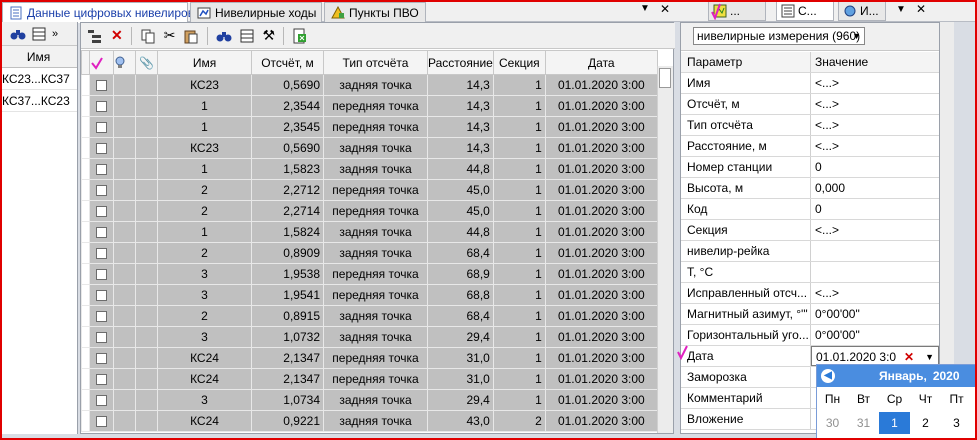 Image resolution: width=977 pixels, height=440 pixels. What do you see at coordinates (191, 36) in the screenshot?
I see `paste-icon` at bounding box center [191, 36].